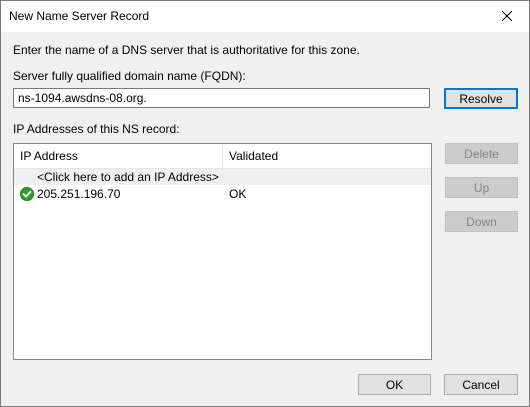 Image resolution: width=530 pixels, height=407 pixels. What do you see at coordinates (327, 156) in the screenshot?
I see `column-header-validated: Validated` at bounding box center [327, 156].